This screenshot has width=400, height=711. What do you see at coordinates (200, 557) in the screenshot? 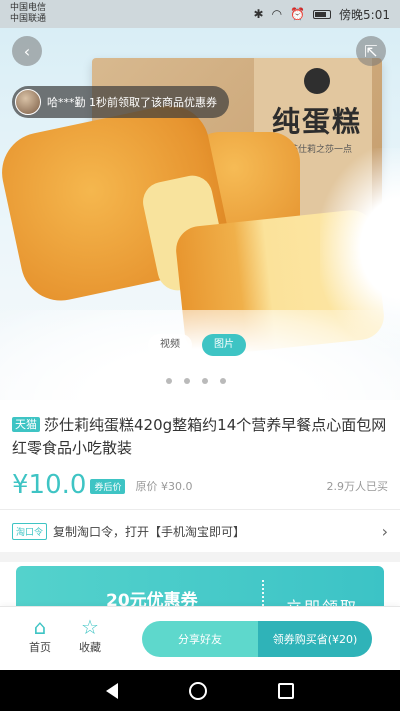
I see `section-divider` at bounding box center [200, 557].